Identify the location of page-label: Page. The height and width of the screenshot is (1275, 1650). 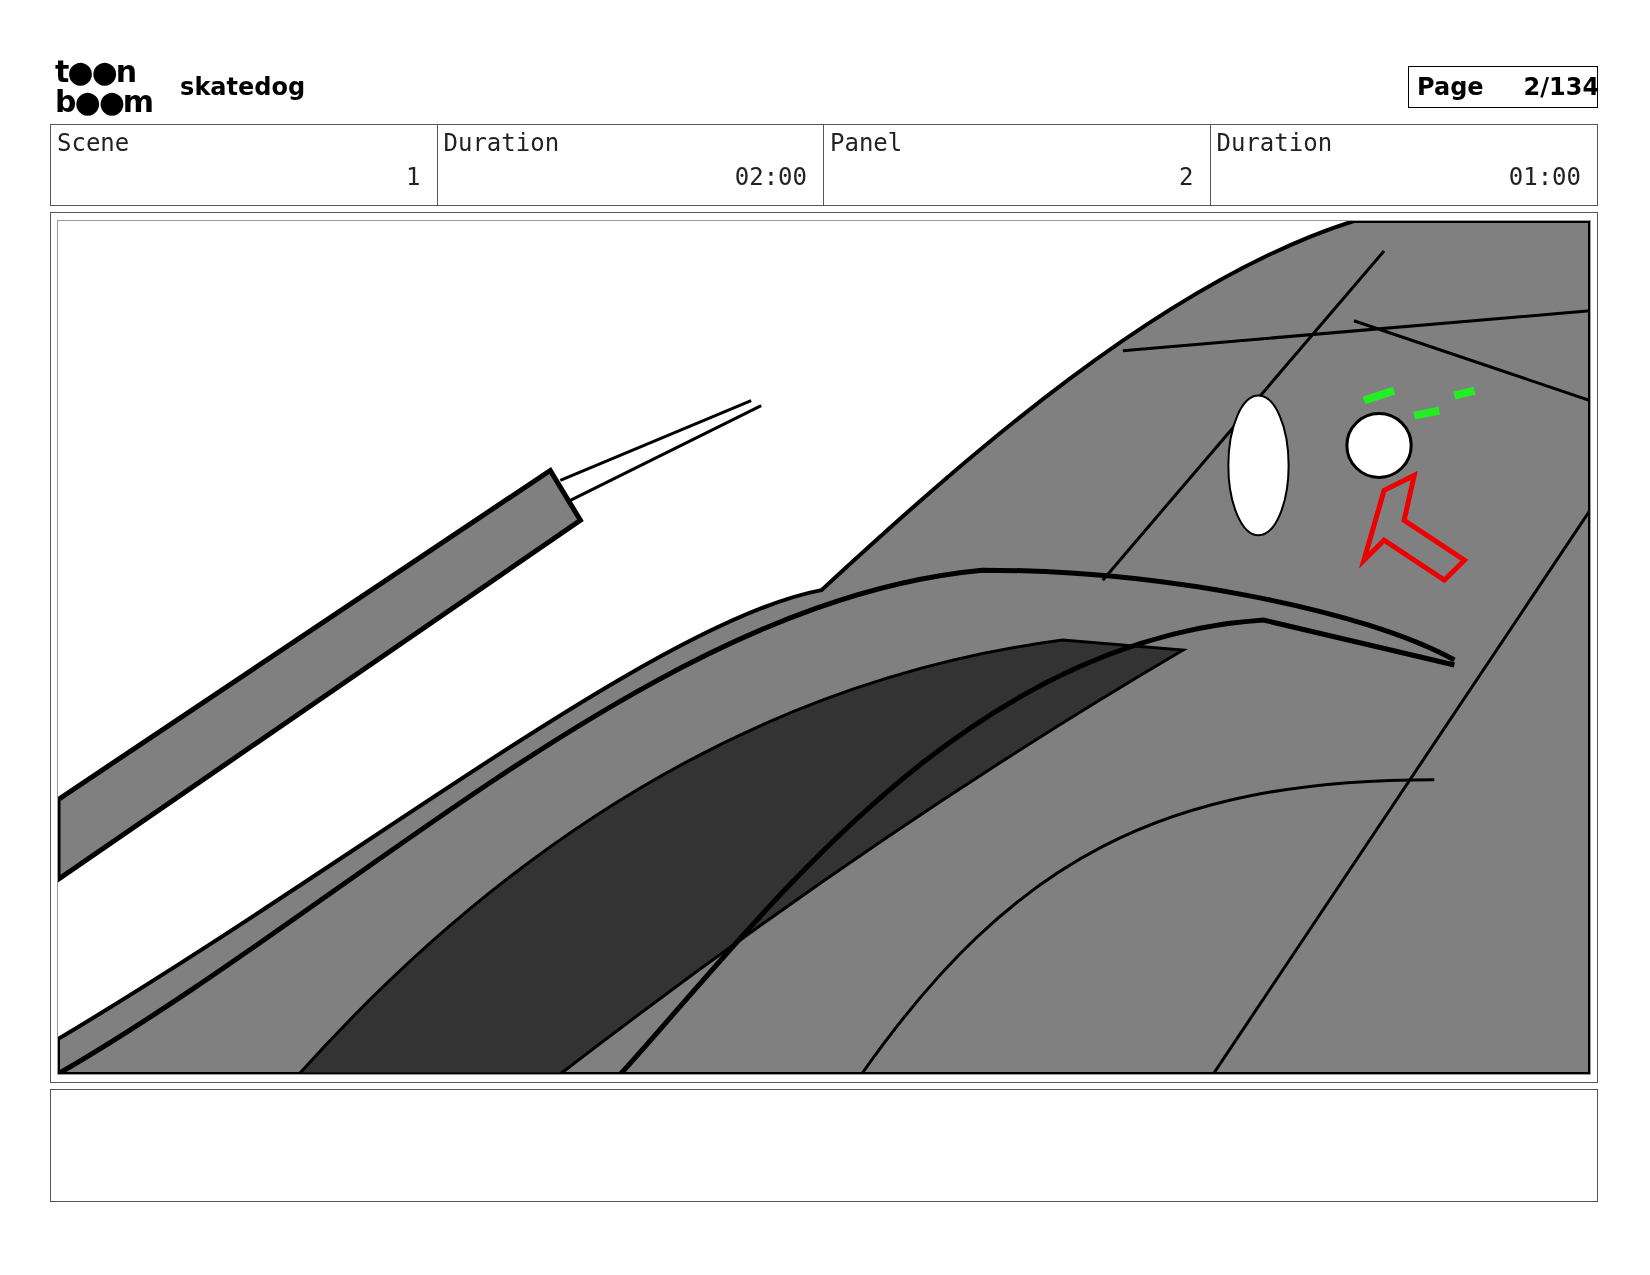
(1450, 87).